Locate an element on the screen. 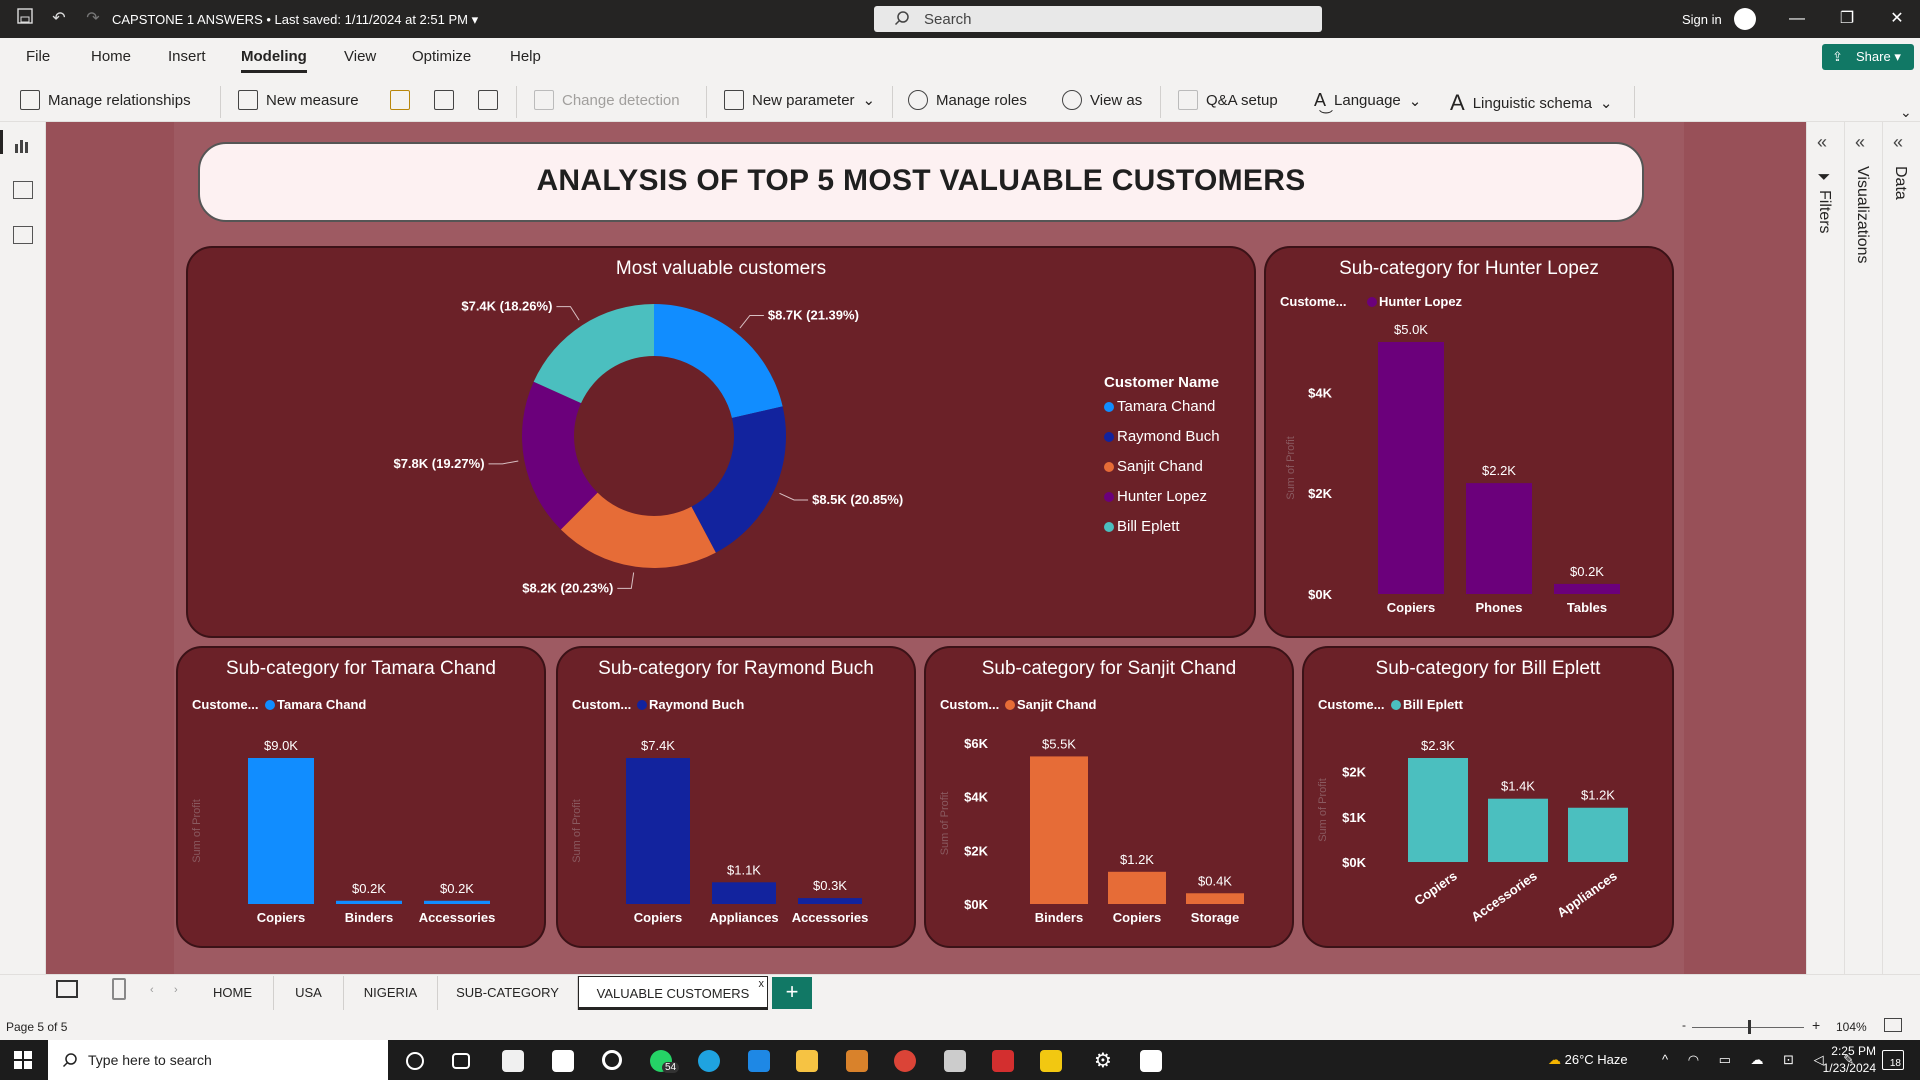 This screenshot has width=1920, height=1080. pdf-icon is located at coordinates (1003, 1061).